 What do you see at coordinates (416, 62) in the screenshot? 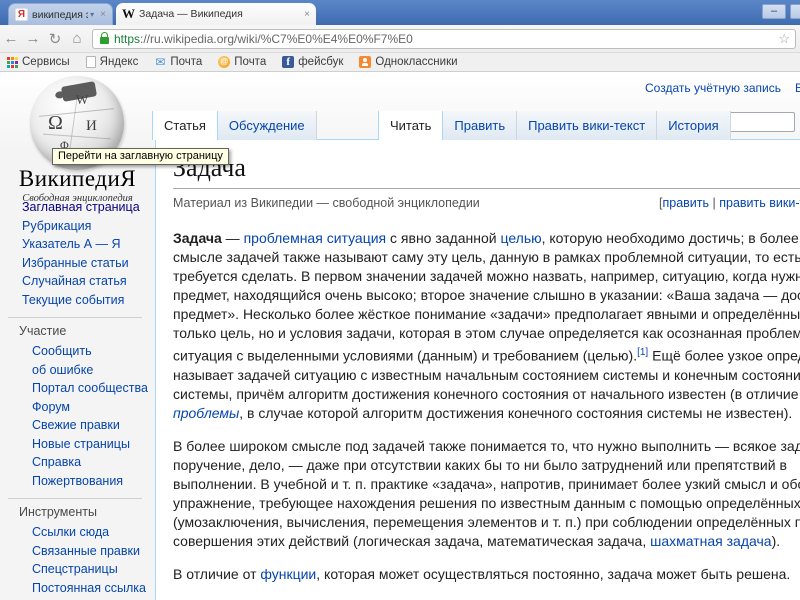
I see `bookmark-label: Одноклассники` at bounding box center [416, 62].